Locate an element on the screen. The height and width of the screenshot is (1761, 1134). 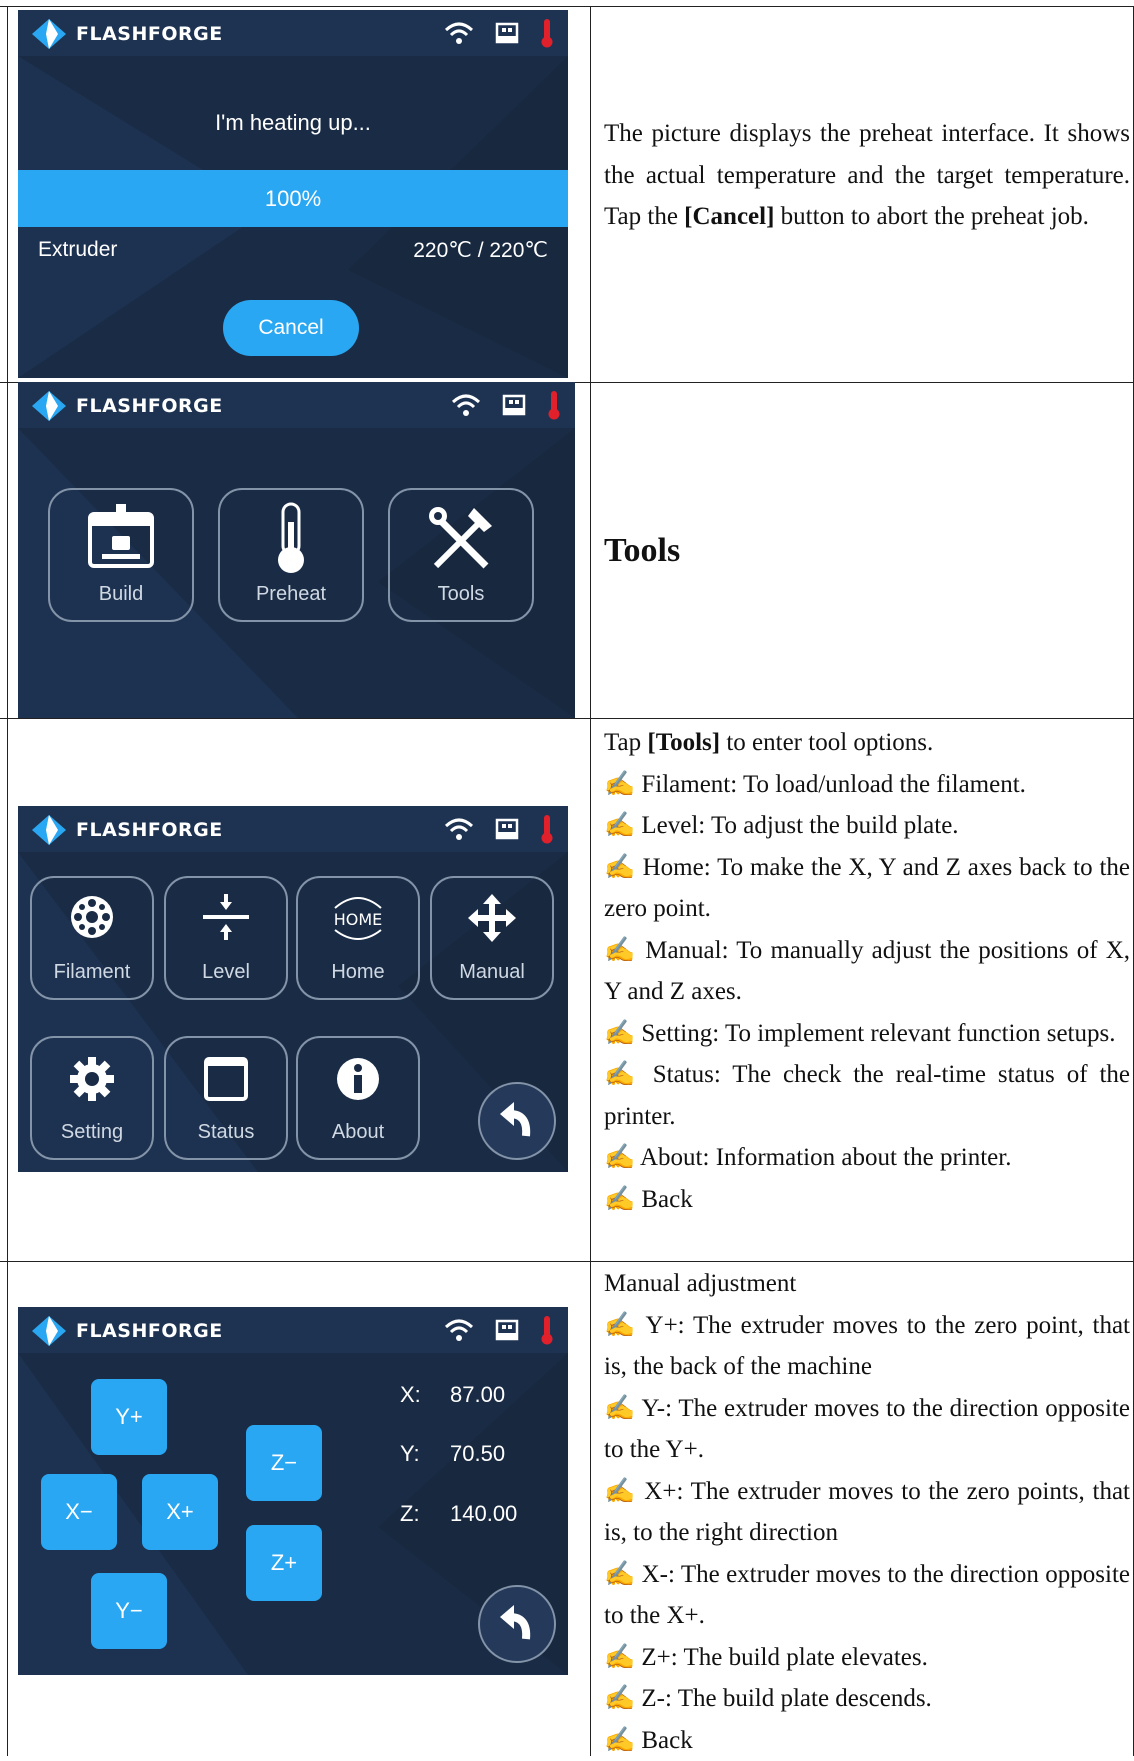
home-icon-text: HOME is located at coordinates (358, 919).